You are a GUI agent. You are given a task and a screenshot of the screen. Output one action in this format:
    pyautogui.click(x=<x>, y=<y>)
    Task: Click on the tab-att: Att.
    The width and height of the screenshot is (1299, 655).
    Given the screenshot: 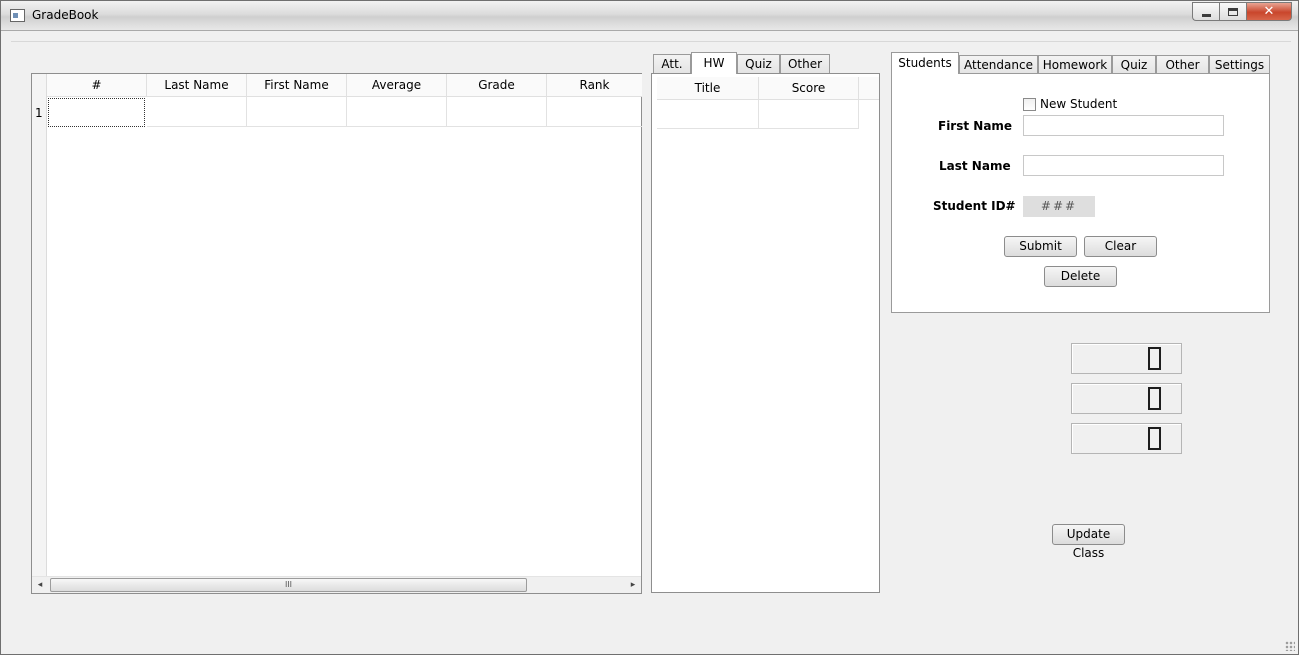 What is the action you would take?
    pyautogui.click(x=672, y=64)
    